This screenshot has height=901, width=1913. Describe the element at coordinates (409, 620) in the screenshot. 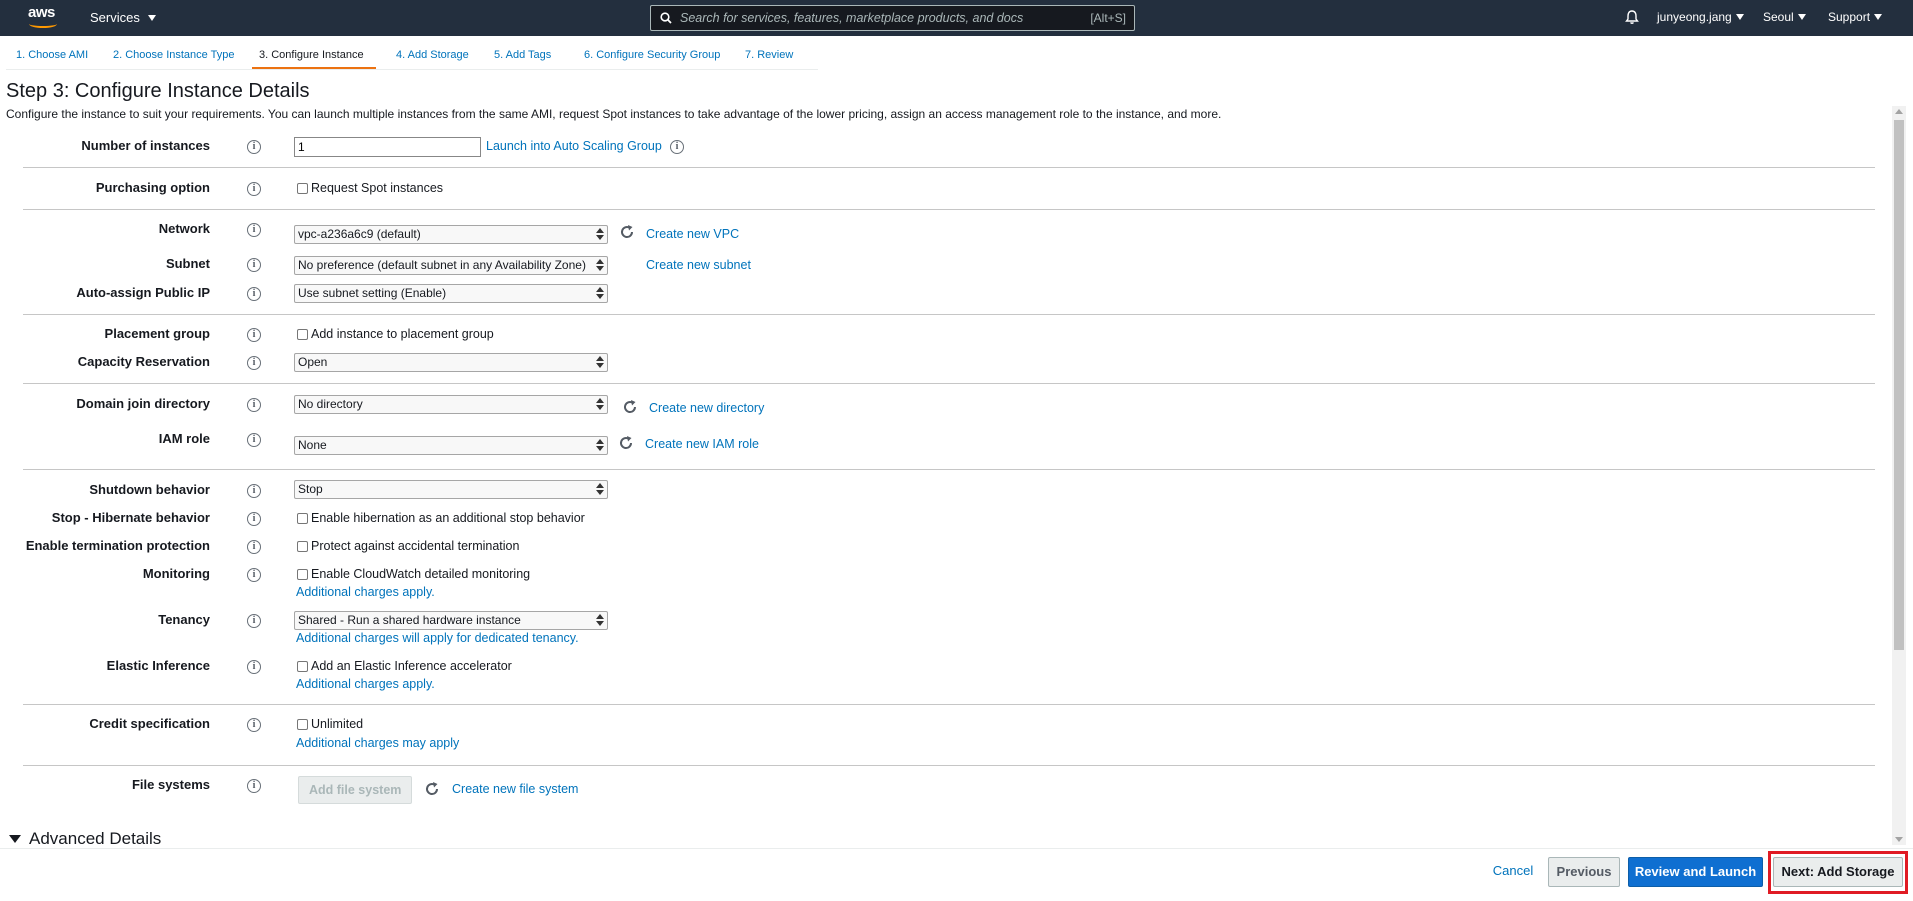

I see `tenancy-value: Shared - Run a shared hardware instance` at that location.